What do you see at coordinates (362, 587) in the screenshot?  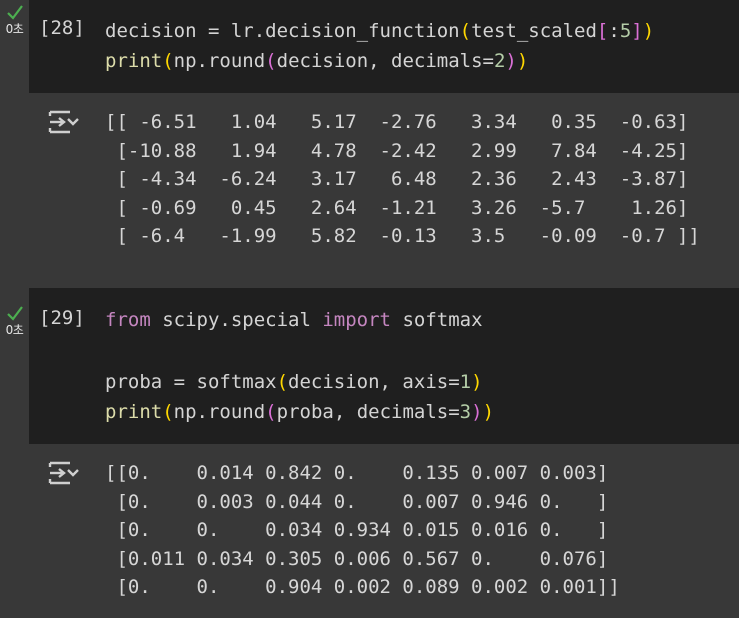 I see `output-line: [0. 0. 0.904 0.002 0.089 0.002 0.001]]` at bounding box center [362, 587].